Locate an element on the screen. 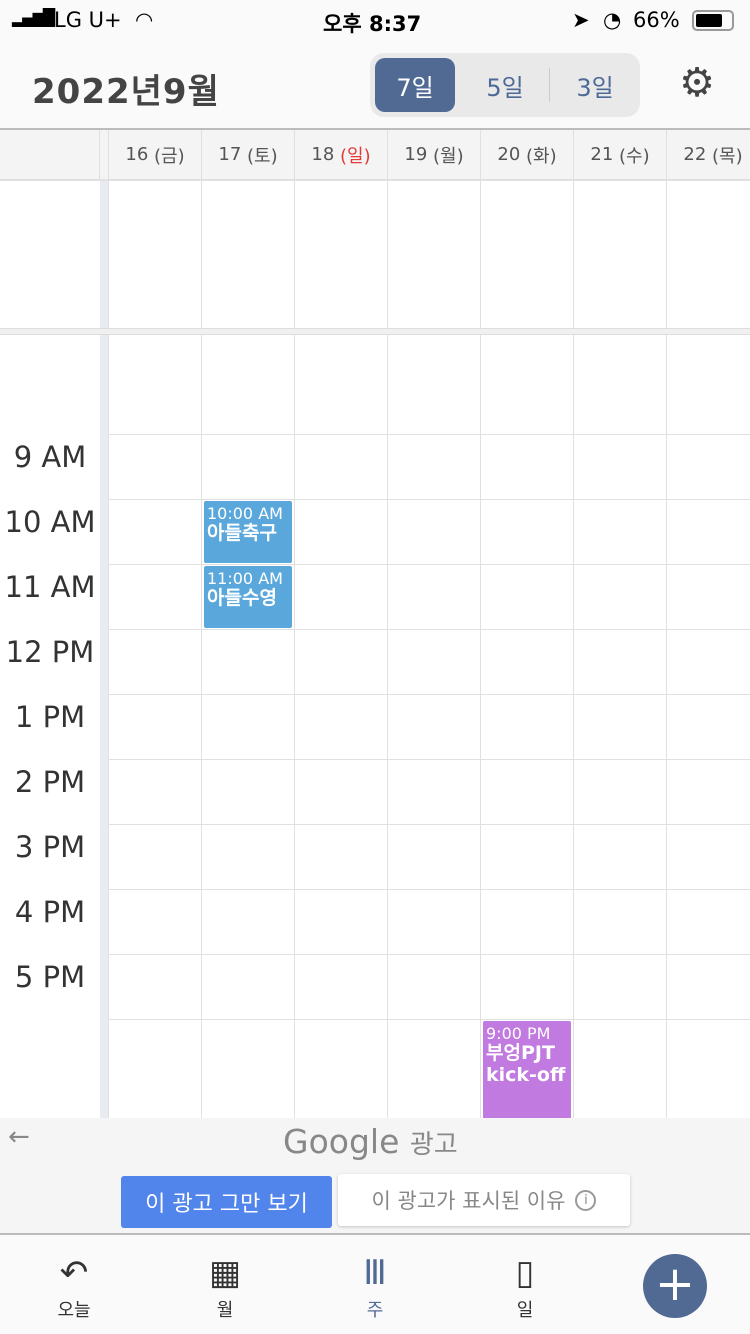 This screenshot has width=750, height=1334. time-label: 5 PM is located at coordinates (50, 977).